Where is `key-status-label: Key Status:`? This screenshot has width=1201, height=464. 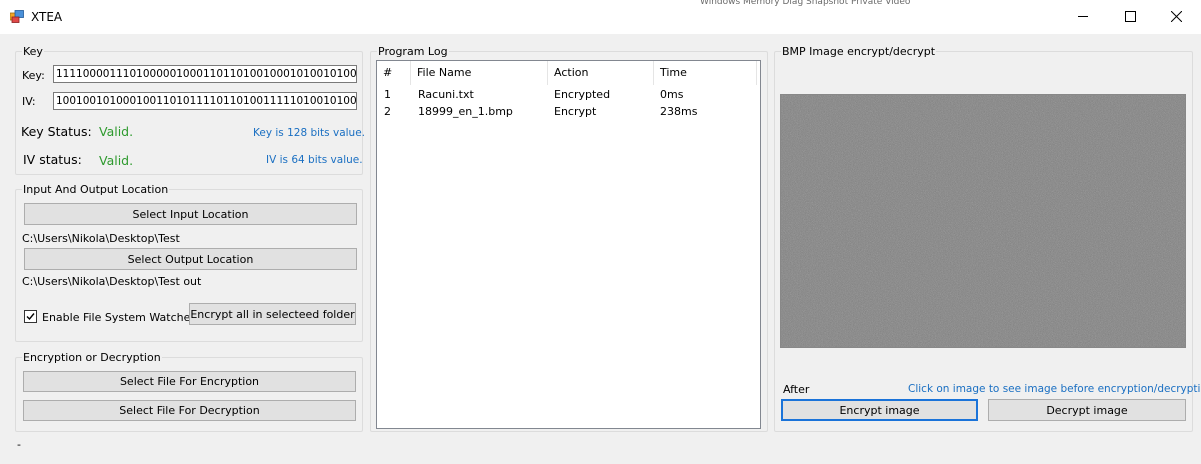
key-status-label: Key Status: is located at coordinates (56, 131).